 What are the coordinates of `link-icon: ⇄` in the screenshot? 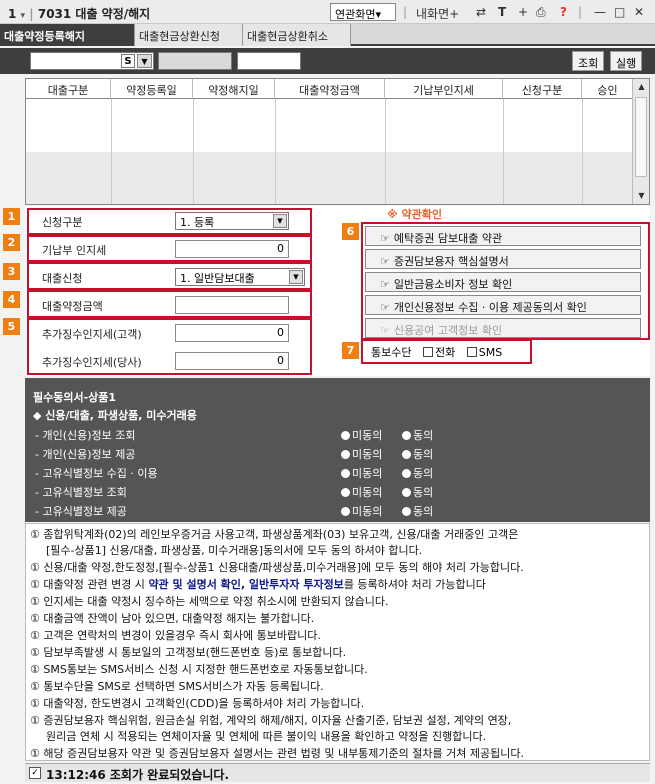 It's located at (481, 12).